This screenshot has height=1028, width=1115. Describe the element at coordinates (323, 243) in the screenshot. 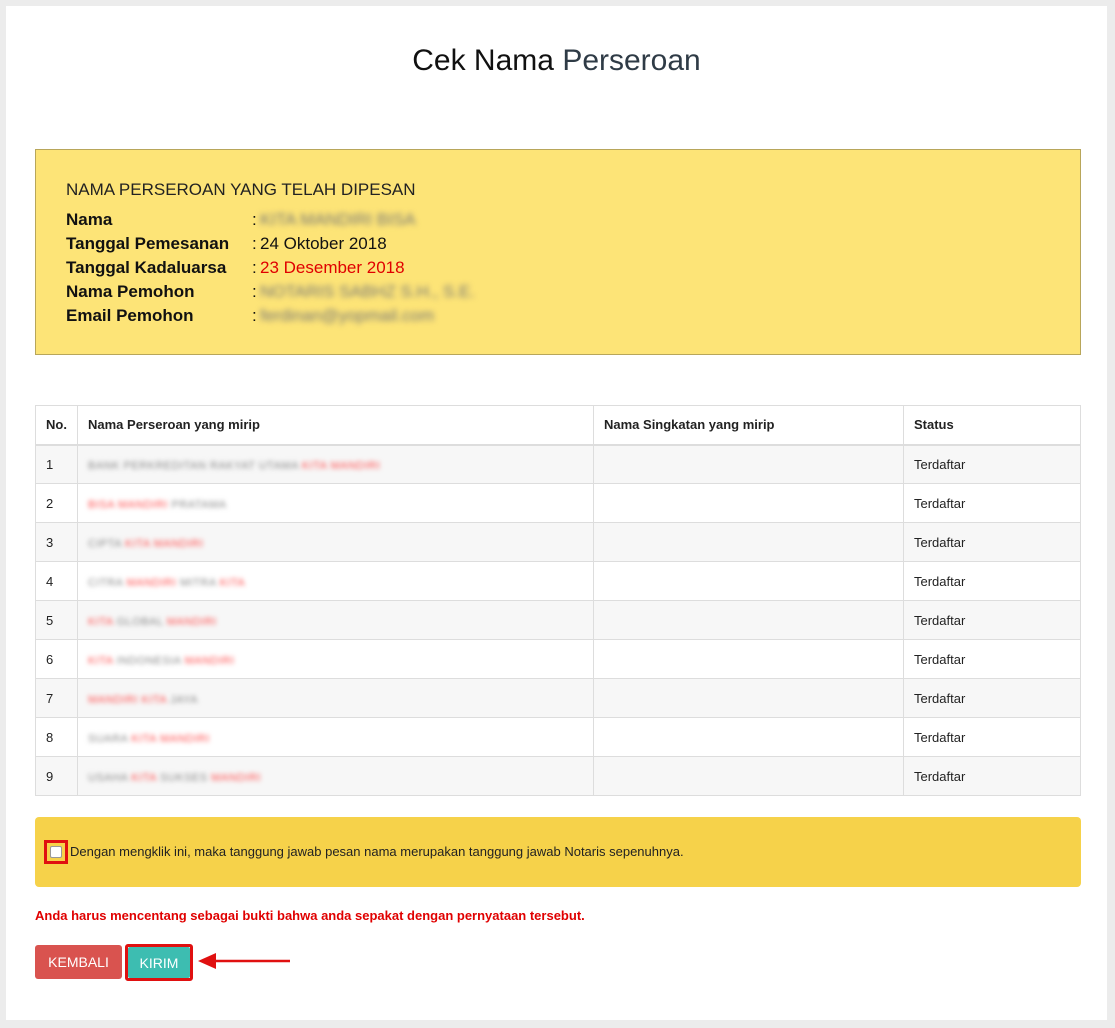

I see `reserved-row-value: 24 Oktober 2018` at that location.